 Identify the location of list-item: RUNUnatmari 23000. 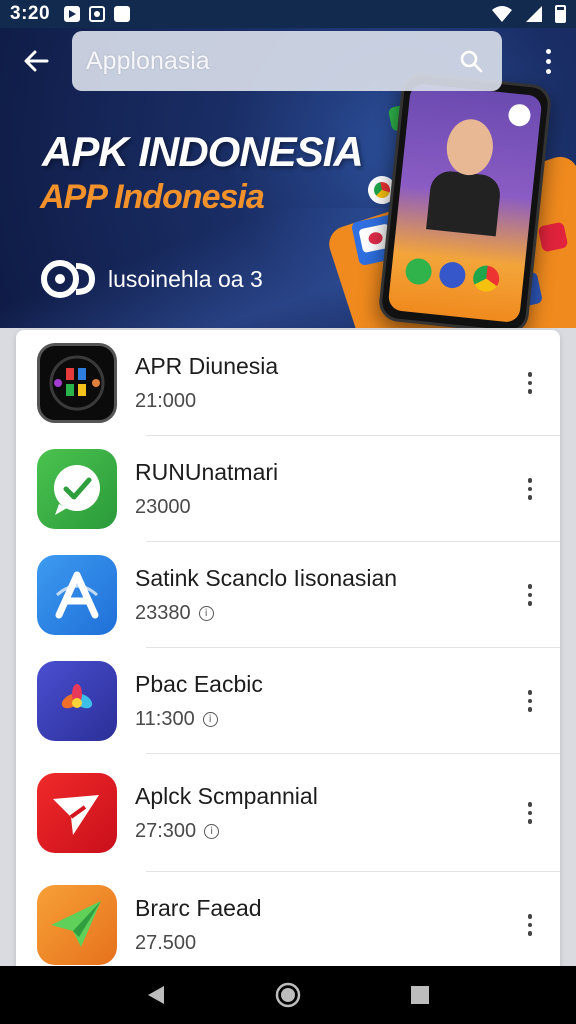
(288, 489).